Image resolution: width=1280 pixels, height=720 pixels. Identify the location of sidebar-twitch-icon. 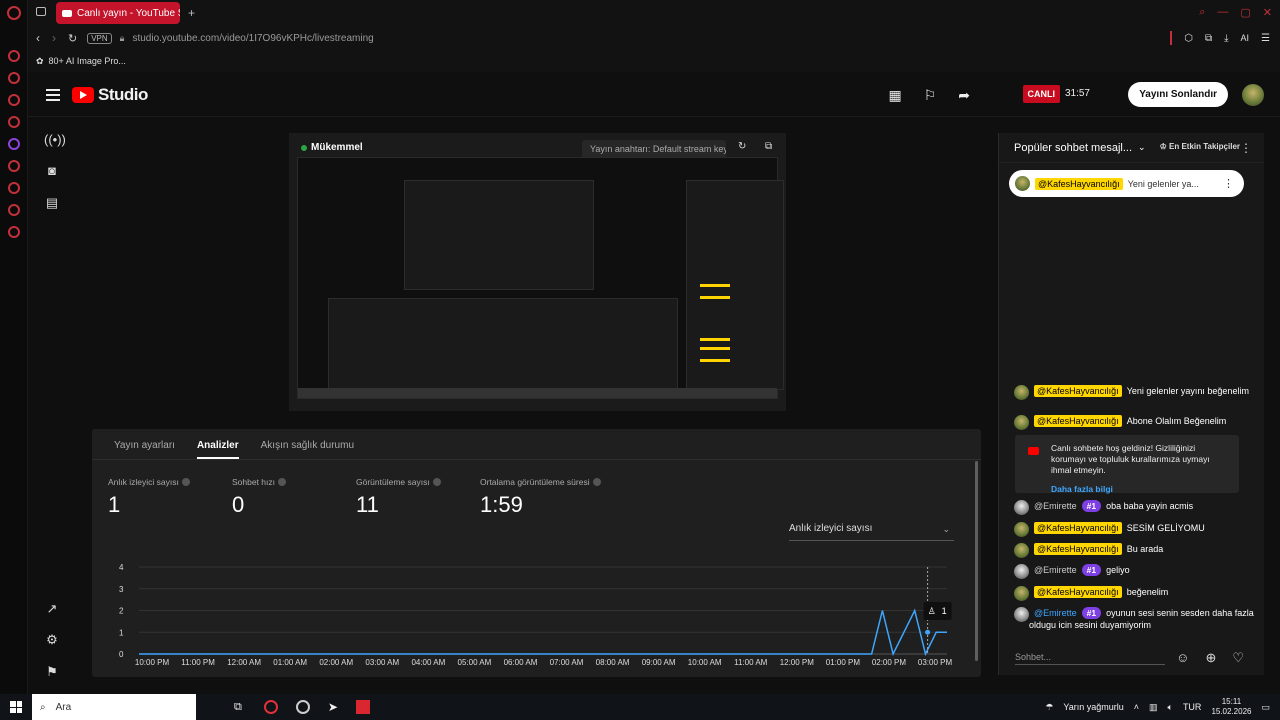
(13, 144).